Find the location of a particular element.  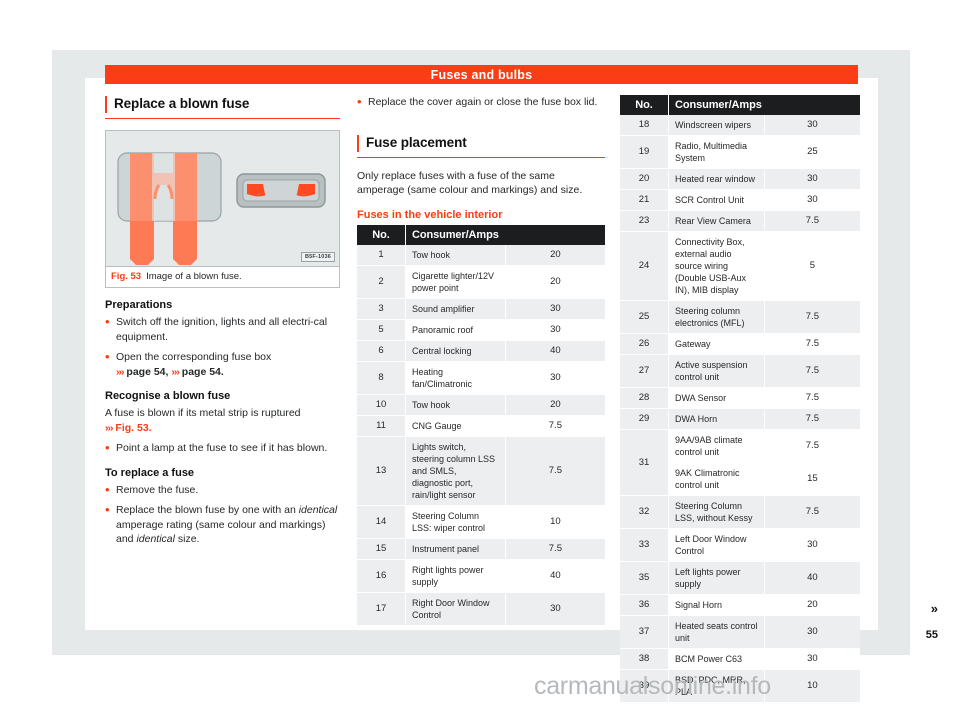

bullet-remove-the-fuse: Remove the fuse. is located at coordinates (222, 490).